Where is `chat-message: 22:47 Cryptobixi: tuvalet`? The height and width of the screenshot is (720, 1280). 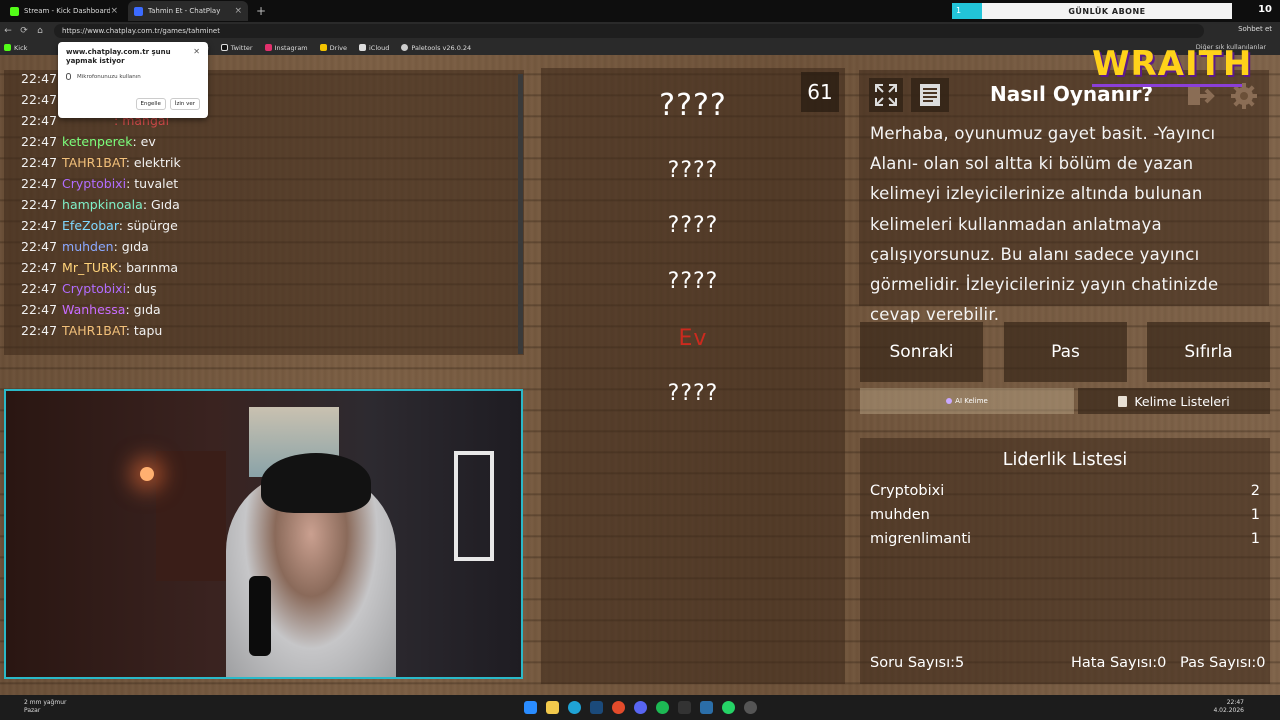
chat-message: 22:47 Cryptobixi: tuvalet is located at coordinates (99, 183).